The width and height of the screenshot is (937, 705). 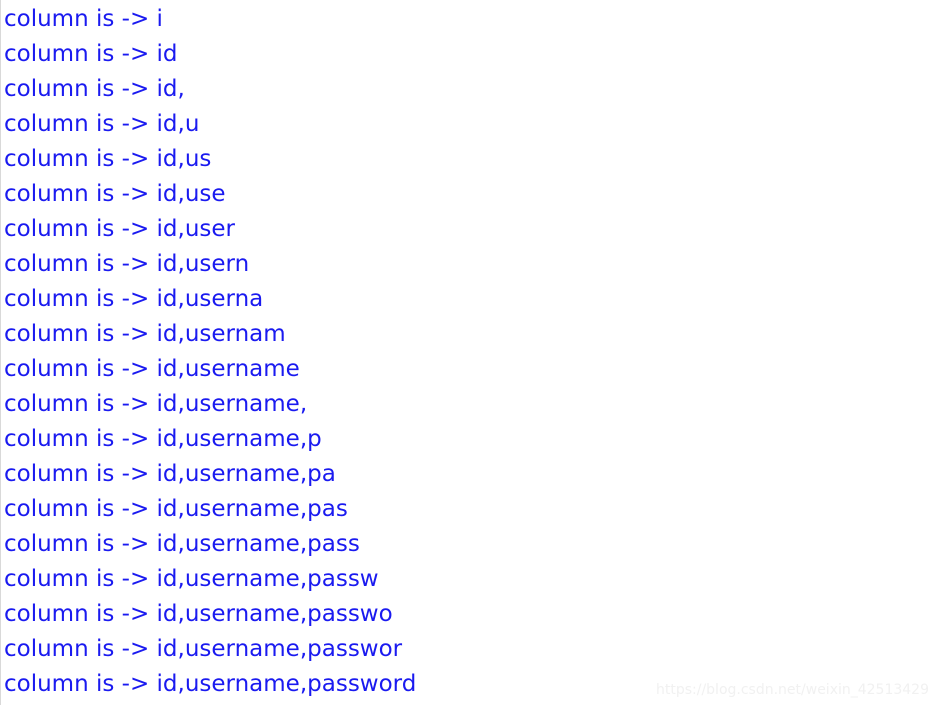 What do you see at coordinates (182, 544) in the screenshot?
I see `log-line: column is -> id,username,pass` at bounding box center [182, 544].